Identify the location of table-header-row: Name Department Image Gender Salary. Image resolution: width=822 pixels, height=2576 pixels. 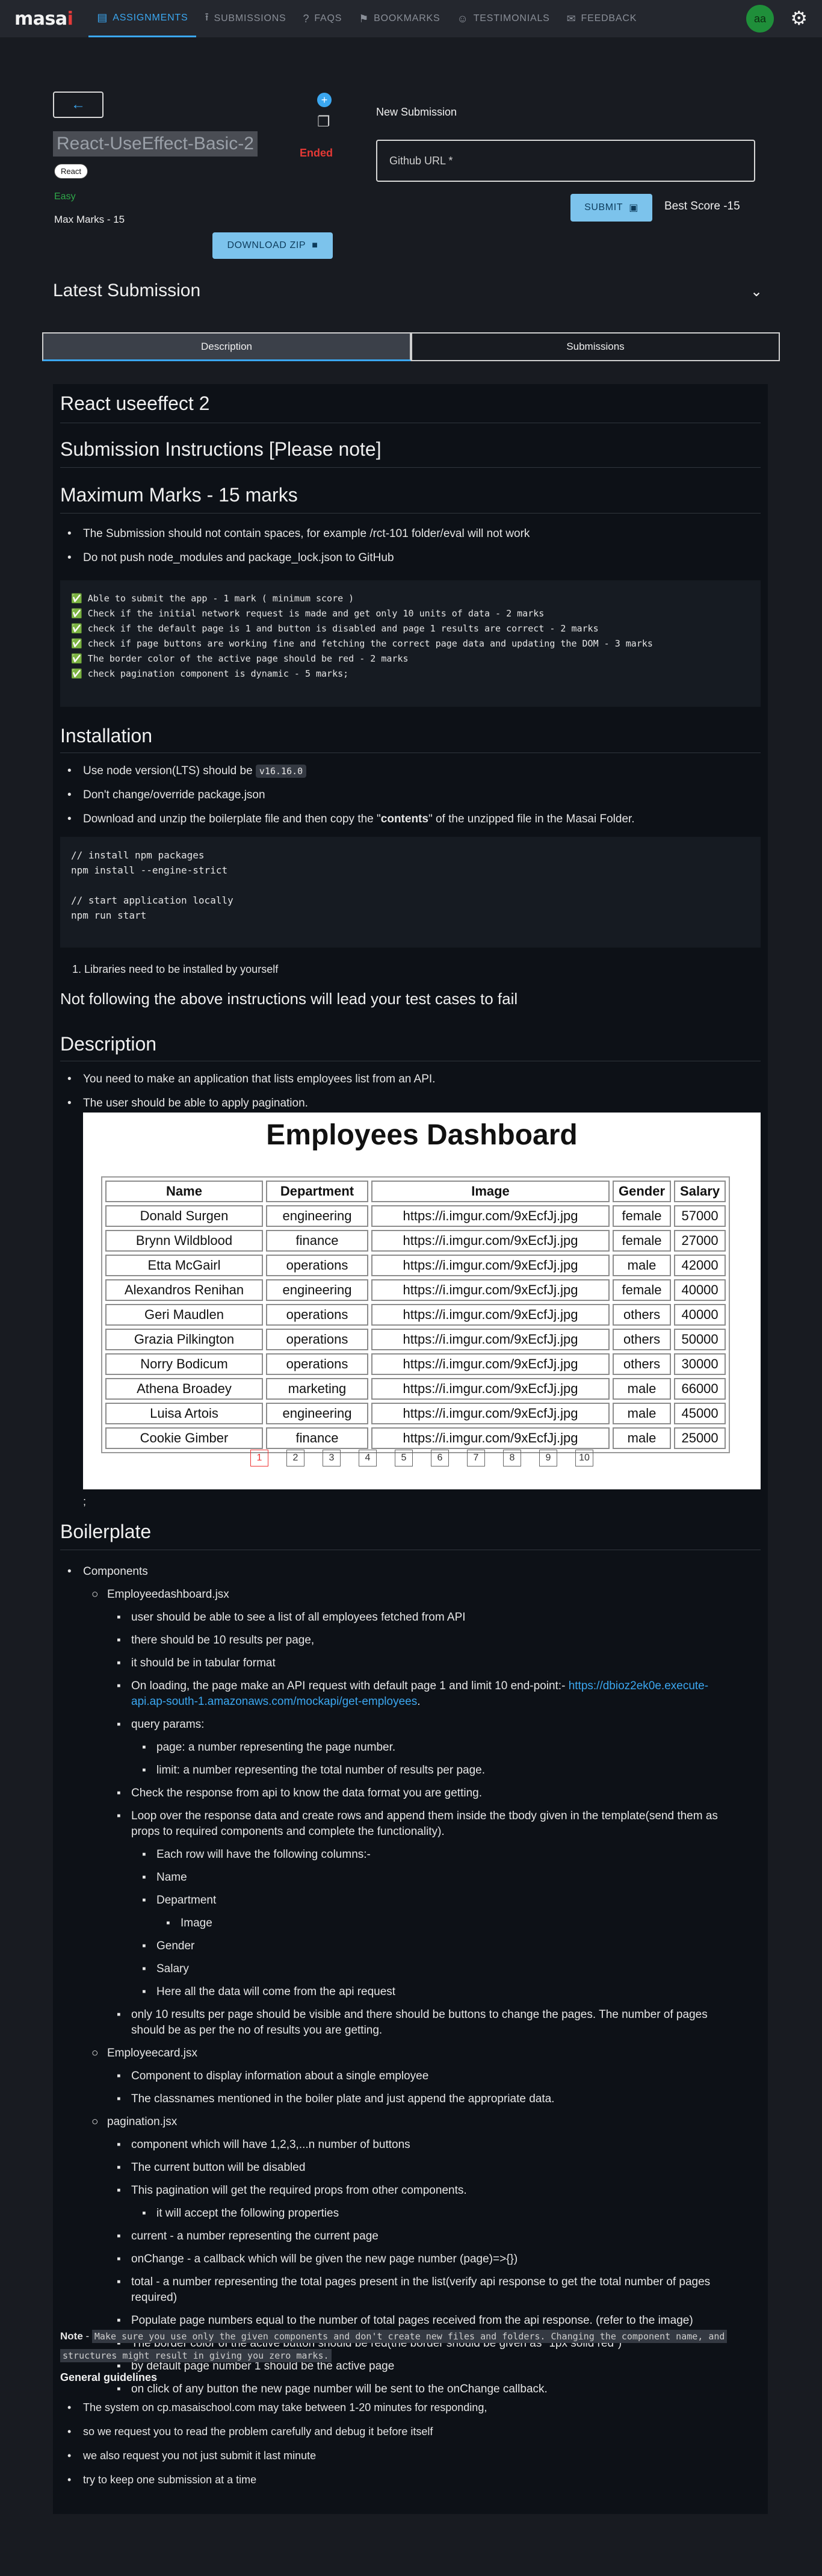
(416, 1191).